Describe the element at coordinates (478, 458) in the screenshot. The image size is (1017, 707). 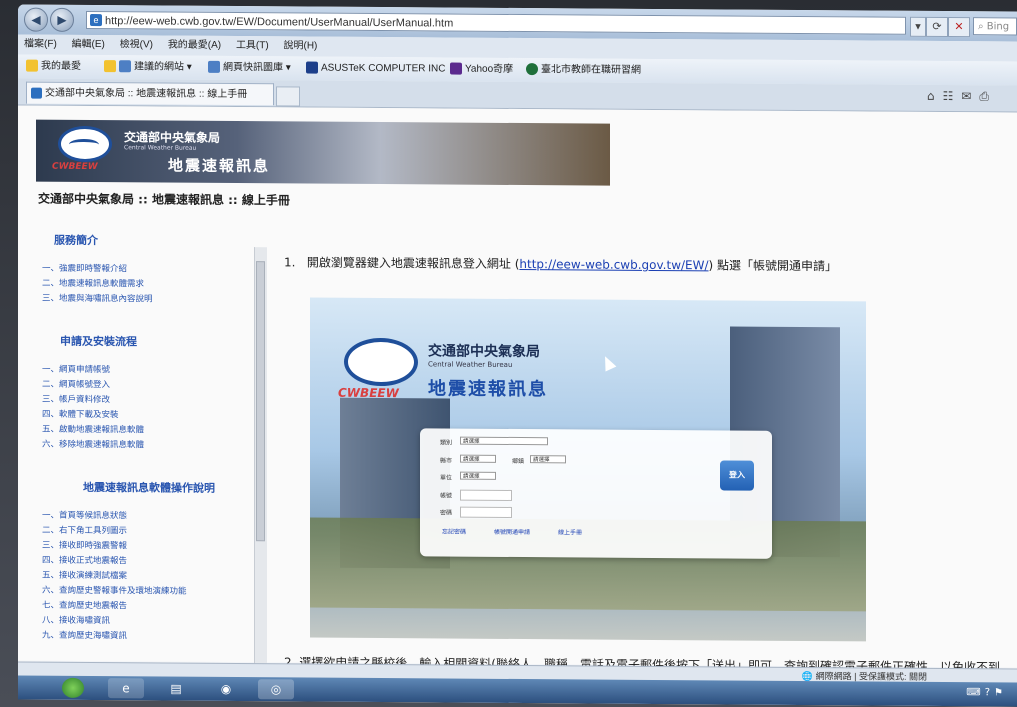
I see `city-select: 請選擇` at that location.